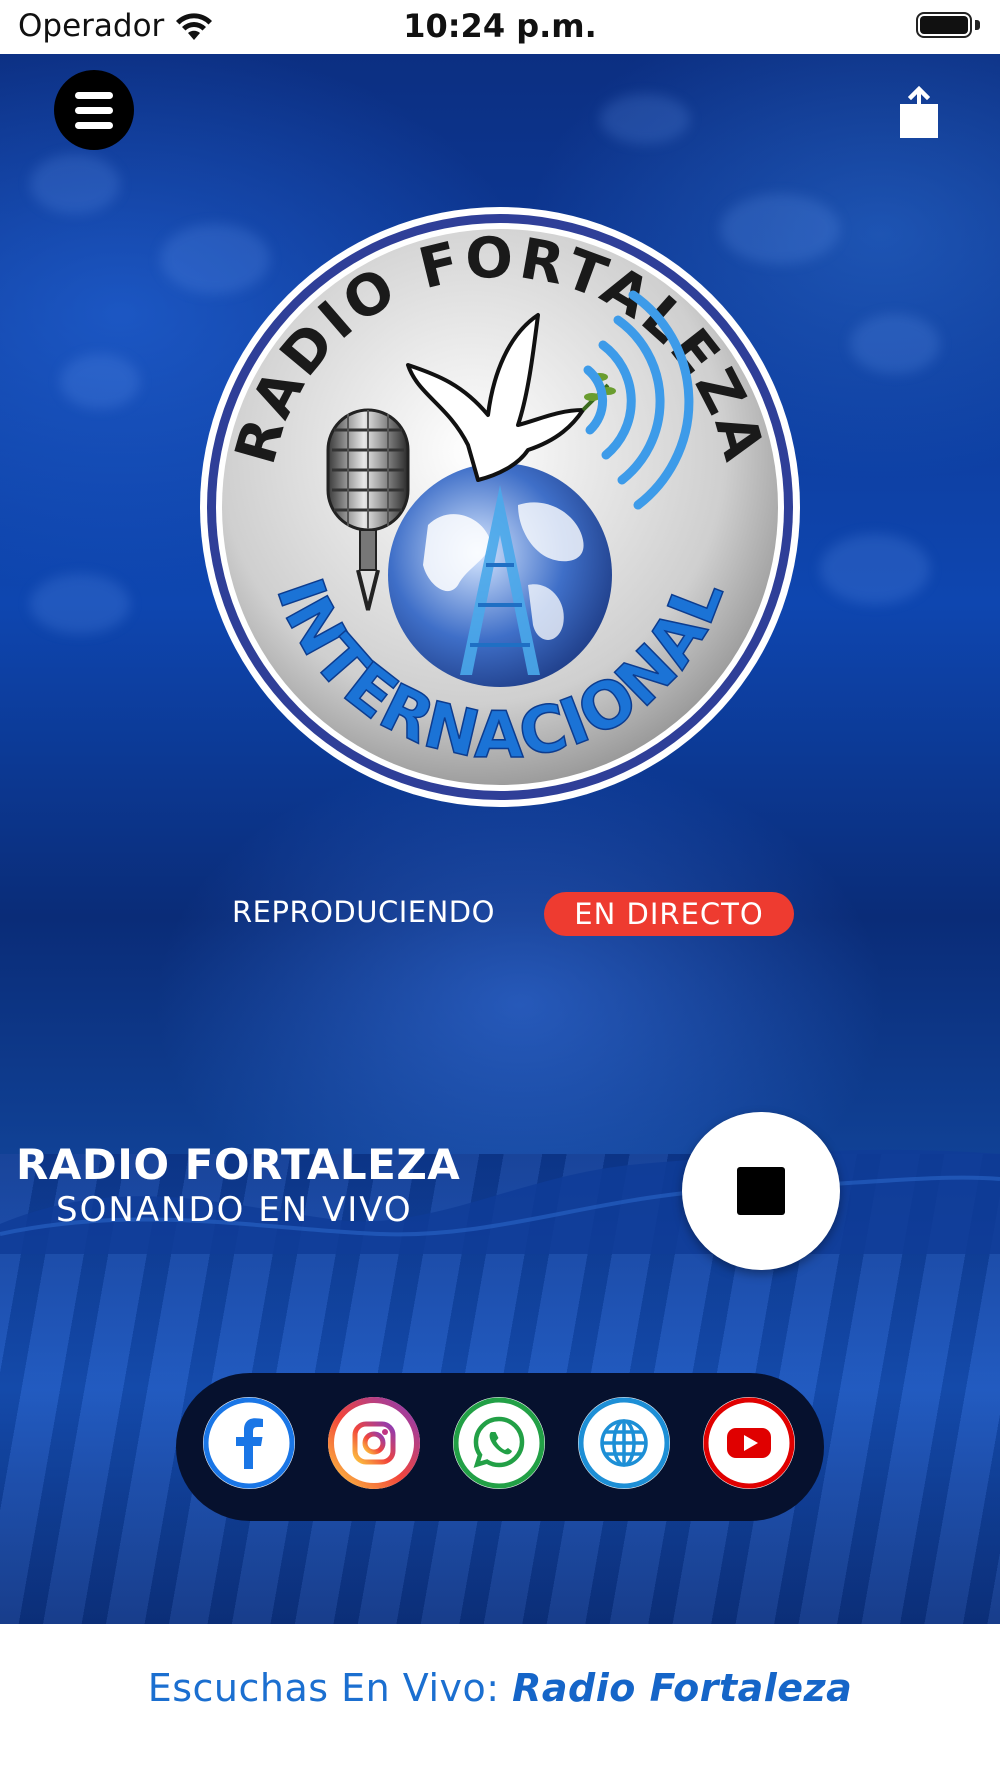  I want to click on battery-icon, so click(948, 26).